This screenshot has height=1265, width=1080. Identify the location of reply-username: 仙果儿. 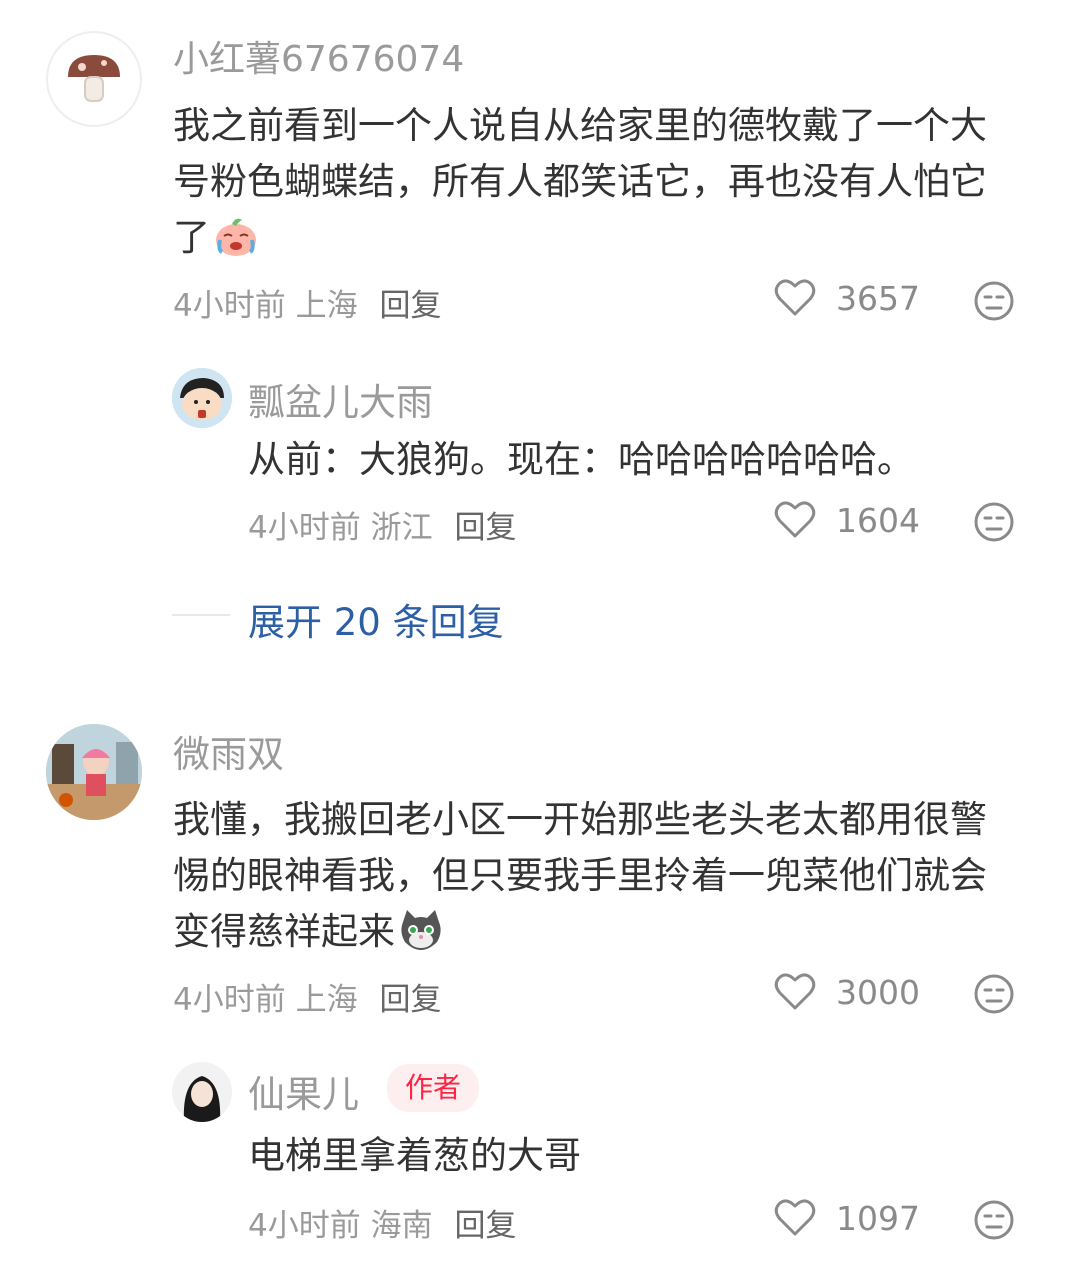
(303, 1091).